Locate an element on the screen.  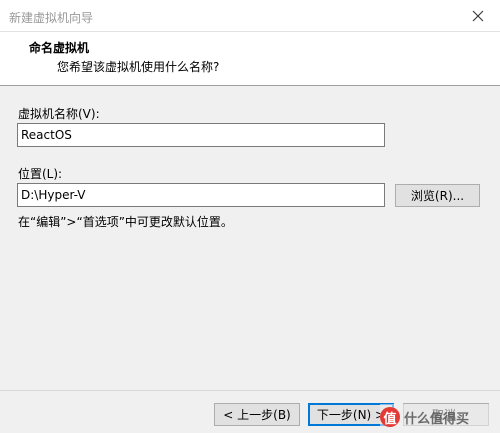
watermark: 值 什么值得买 is located at coordinates (440, 417).